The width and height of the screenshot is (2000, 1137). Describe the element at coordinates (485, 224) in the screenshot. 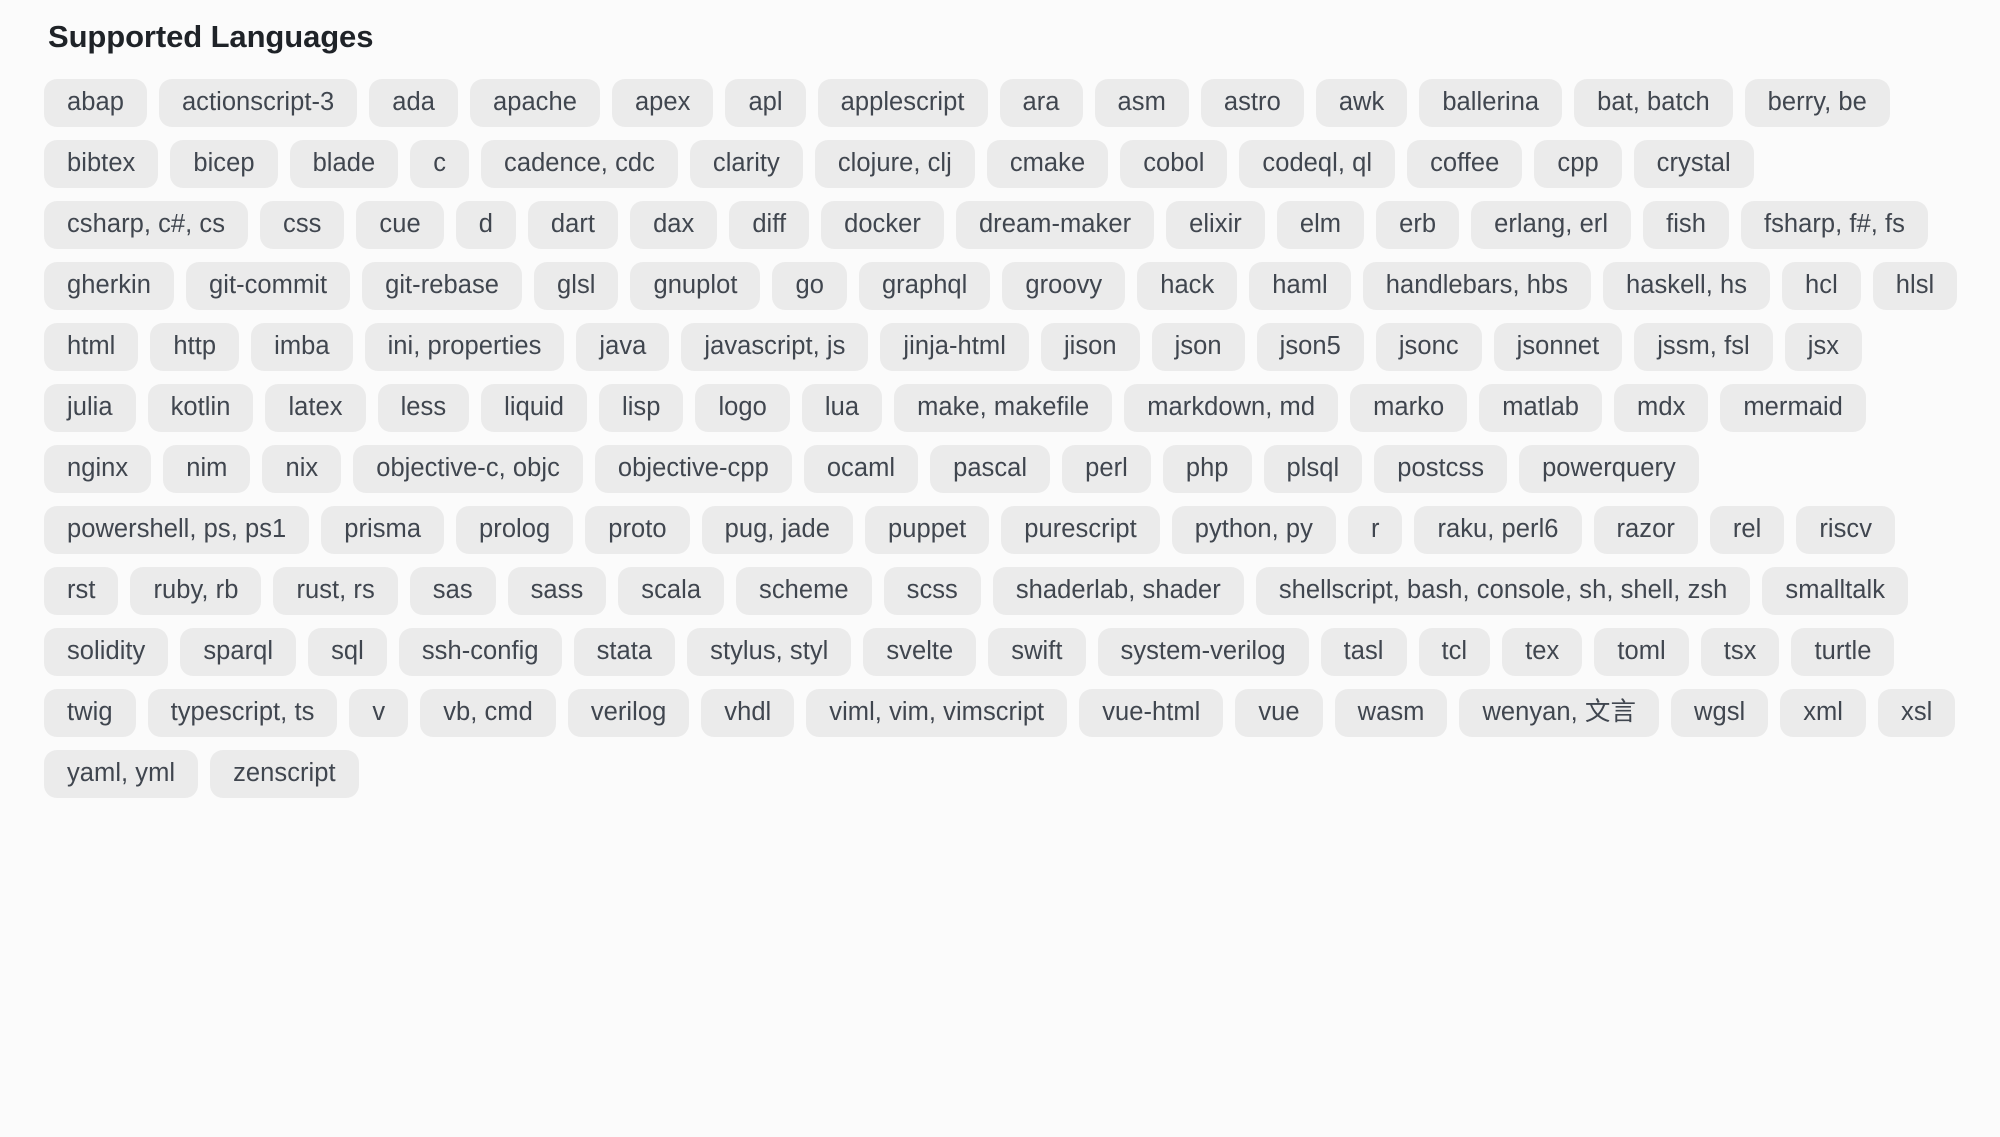

I see `language-tag: d` at that location.